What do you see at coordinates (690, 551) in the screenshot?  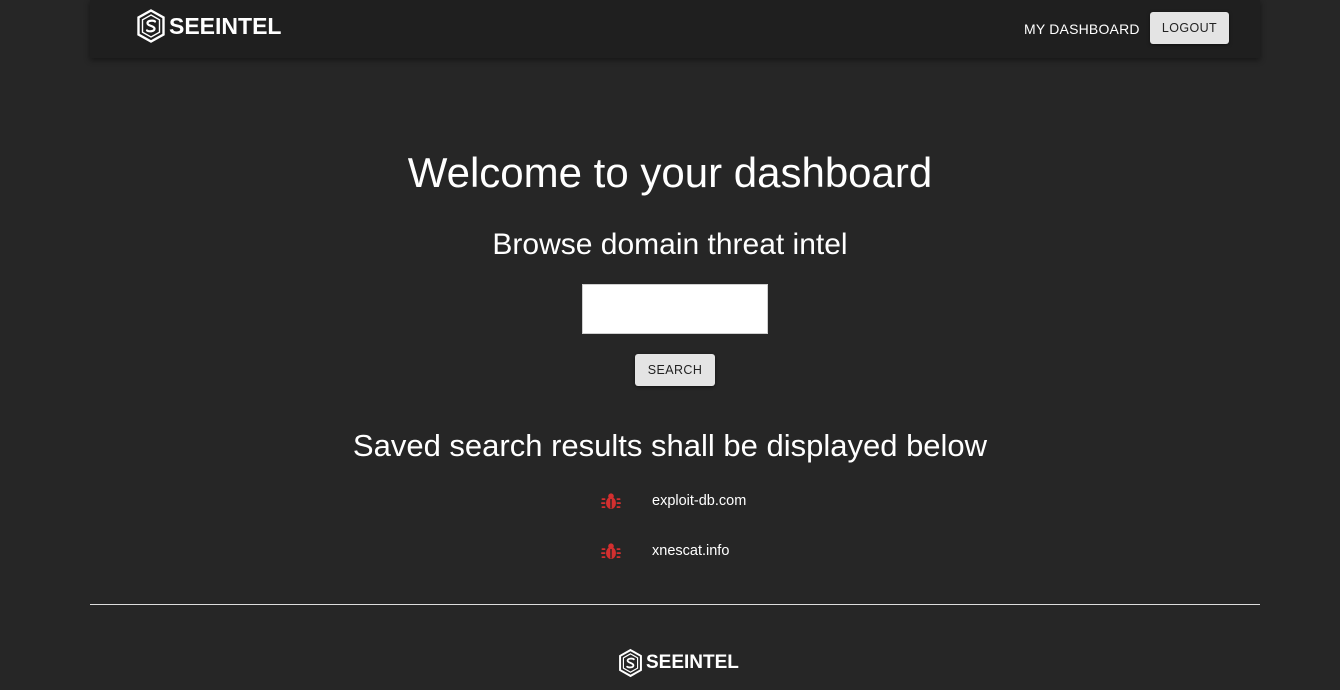 I see `saved-result-link: xnescat.info` at bounding box center [690, 551].